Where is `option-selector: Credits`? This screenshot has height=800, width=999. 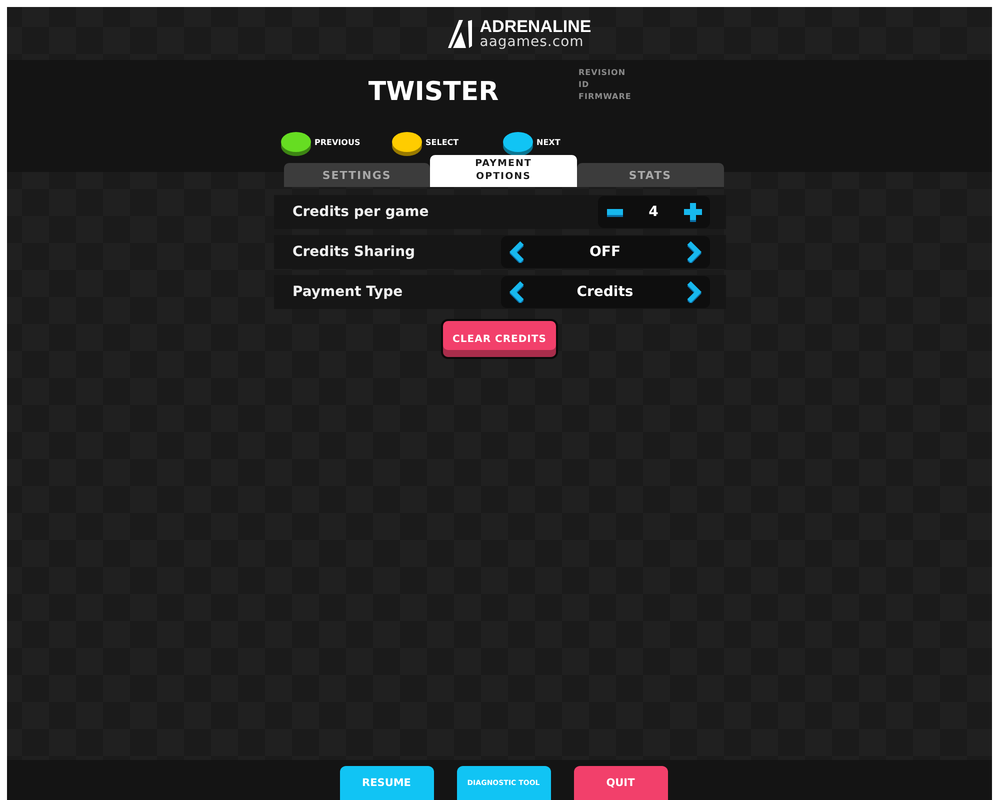
option-selector: Credits is located at coordinates (605, 292).